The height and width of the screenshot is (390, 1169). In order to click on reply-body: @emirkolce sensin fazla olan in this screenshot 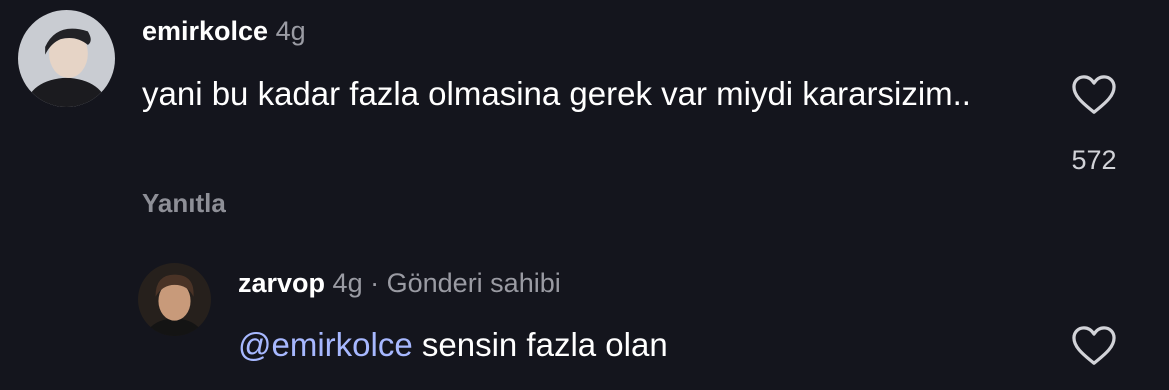, I will do `click(638, 344)`.